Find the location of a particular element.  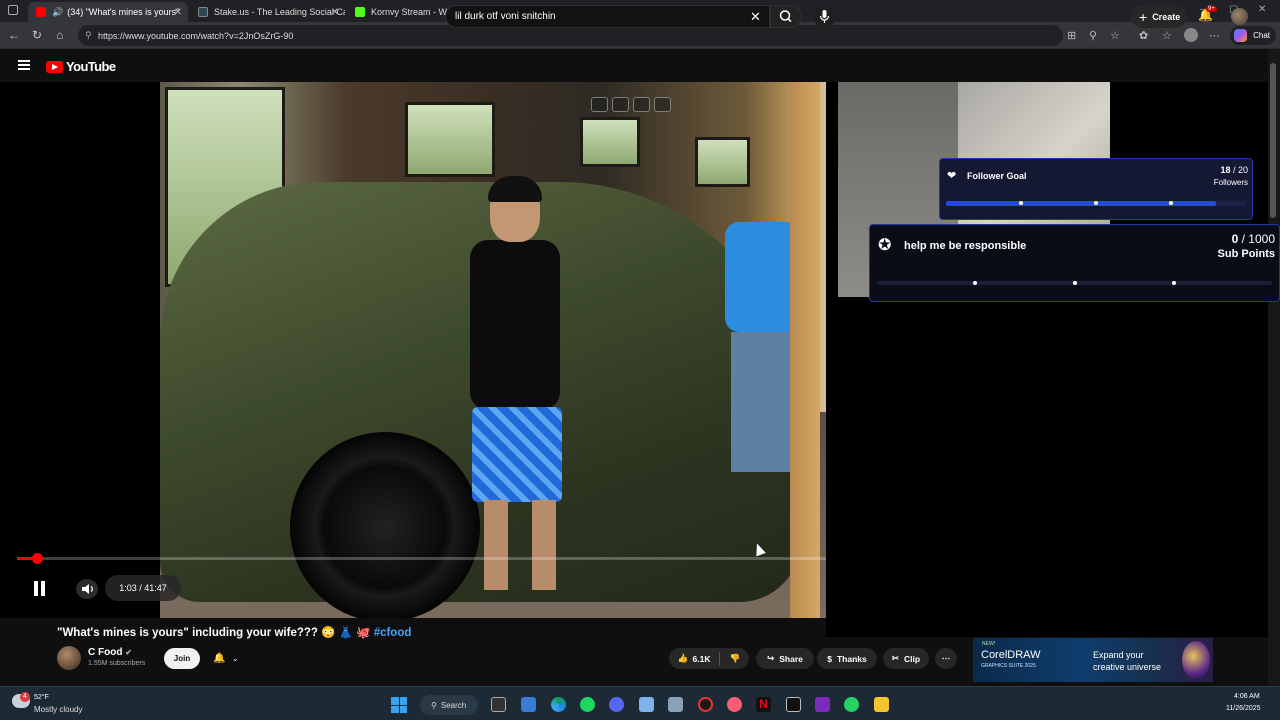

search-button is located at coordinates (786, 16).